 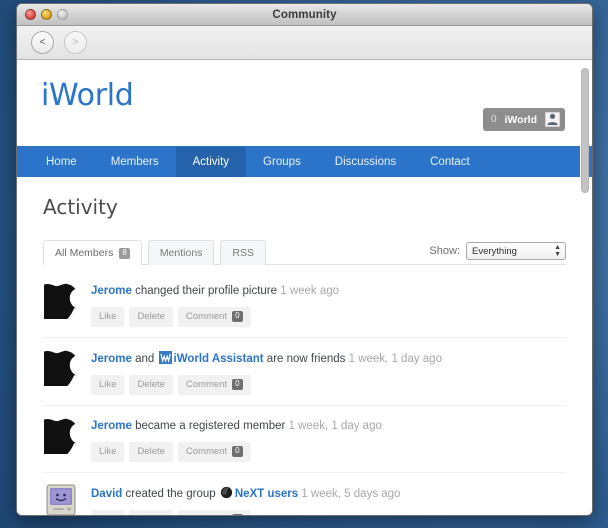 I want to click on activity-action: created the group, so click(x=170, y=494).